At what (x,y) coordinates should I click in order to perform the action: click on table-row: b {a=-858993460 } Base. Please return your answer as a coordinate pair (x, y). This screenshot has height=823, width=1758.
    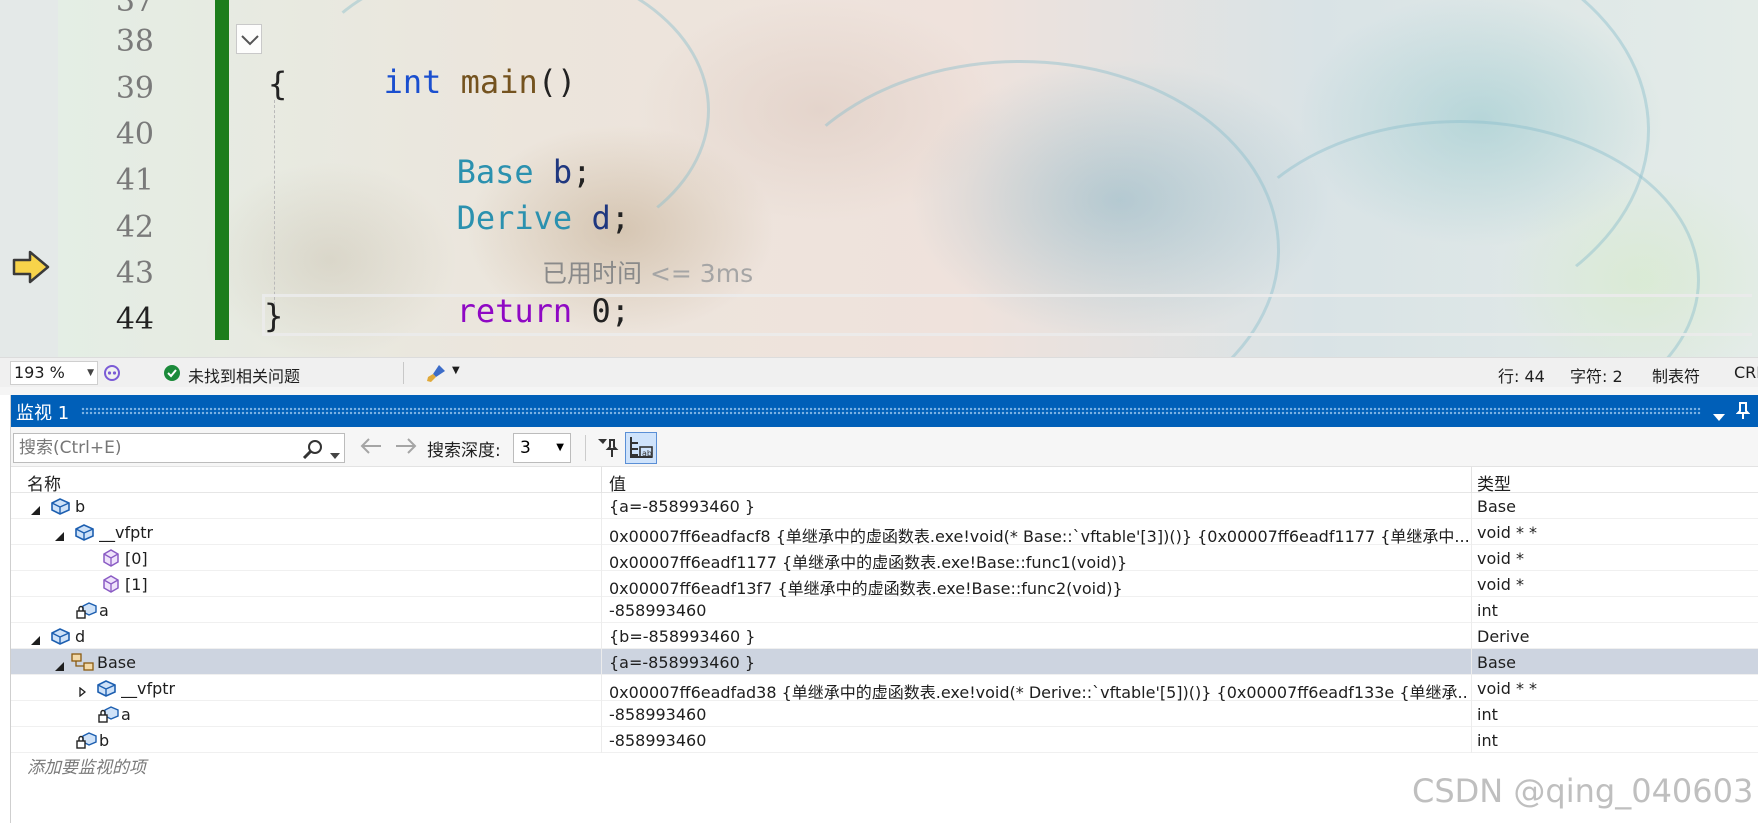
    Looking at the image, I should click on (884, 506).